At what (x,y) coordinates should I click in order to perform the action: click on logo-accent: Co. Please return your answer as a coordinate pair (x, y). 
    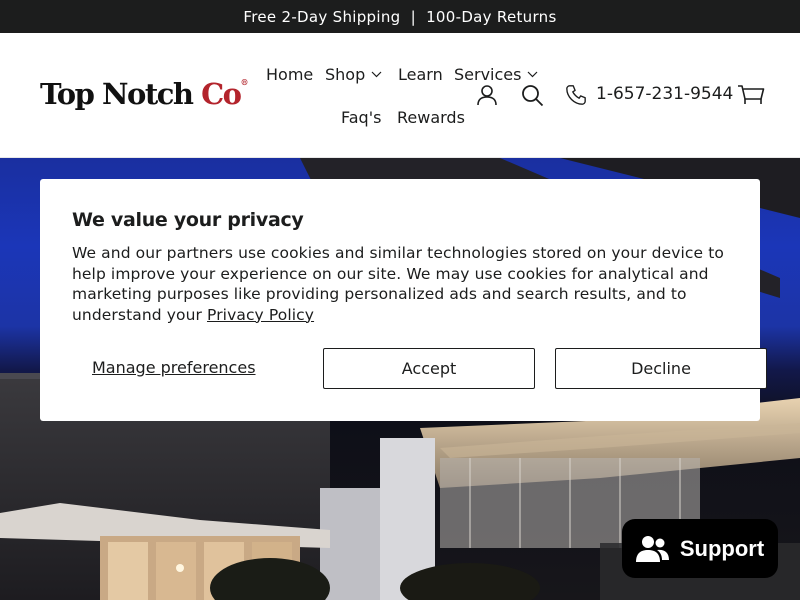
    Looking at the image, I should click on (221, 94).